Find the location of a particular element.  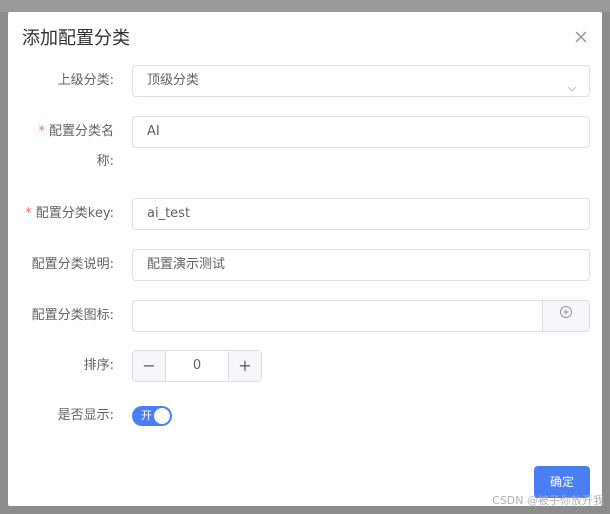

switch-on-text: 开 is located at coordinates (146, 415).